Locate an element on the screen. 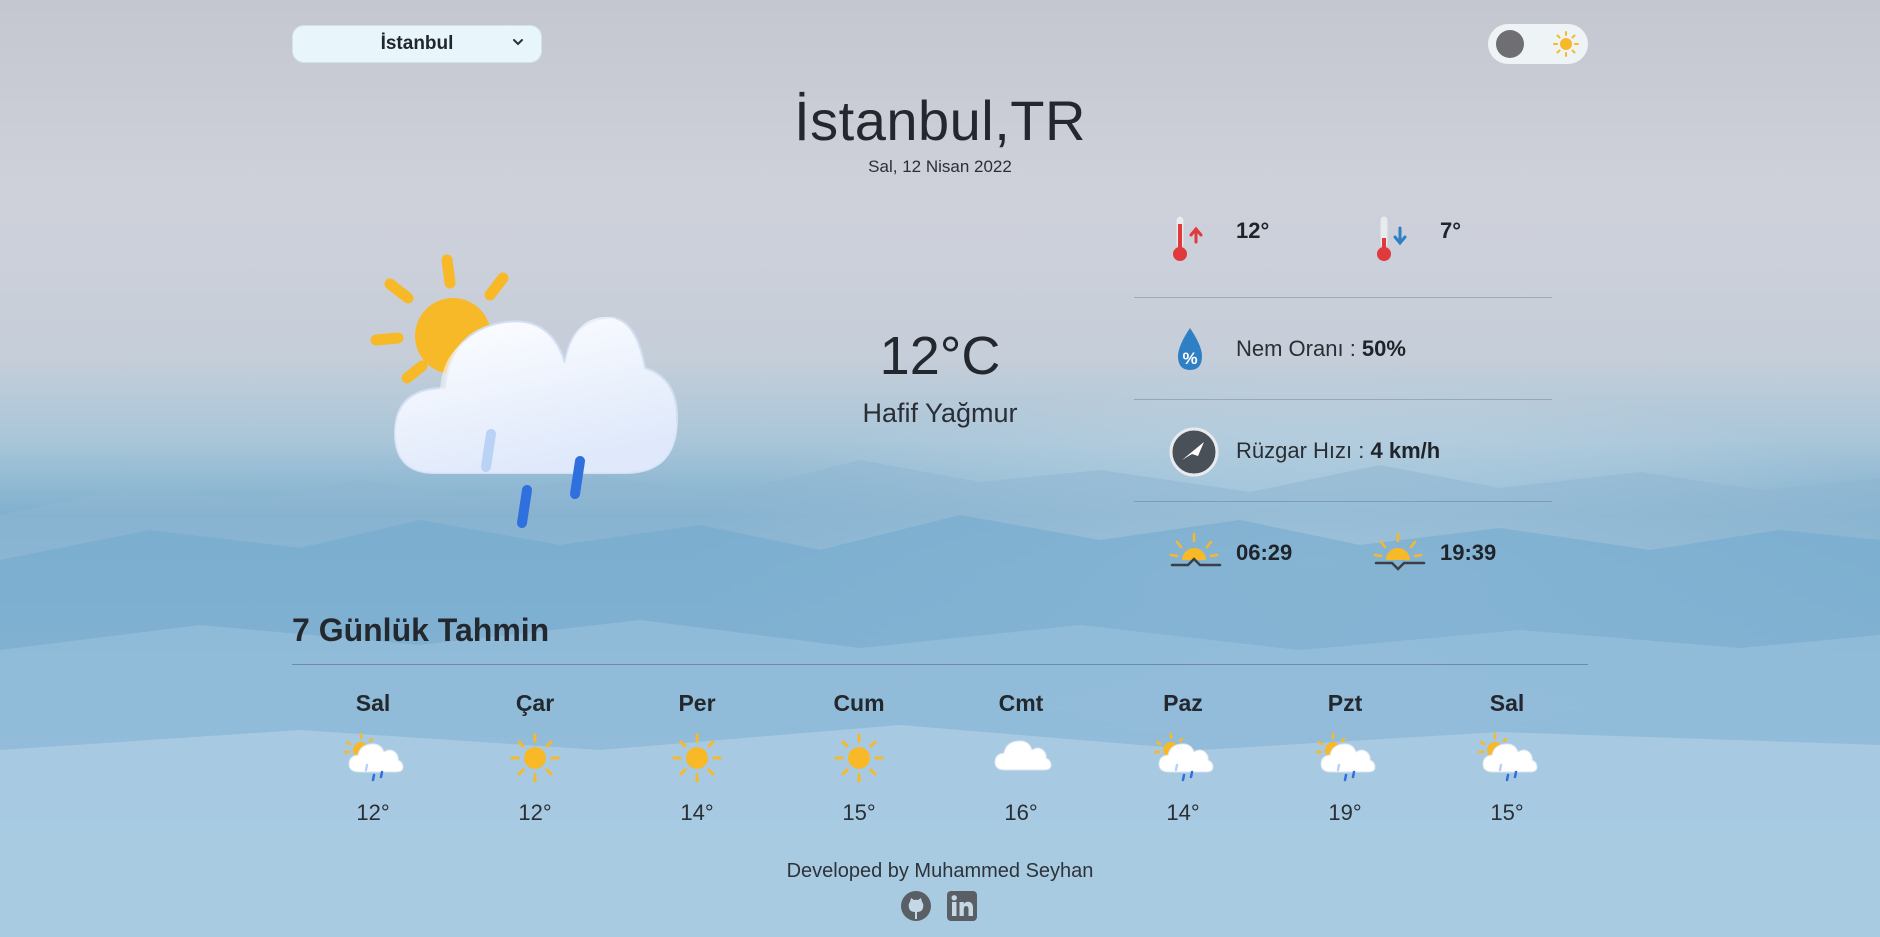 Image resolution: width=1880 pixels, height=937 pixels. humidity-row: % Nem Oranı : 50% is located at coordinates (1343, 349).